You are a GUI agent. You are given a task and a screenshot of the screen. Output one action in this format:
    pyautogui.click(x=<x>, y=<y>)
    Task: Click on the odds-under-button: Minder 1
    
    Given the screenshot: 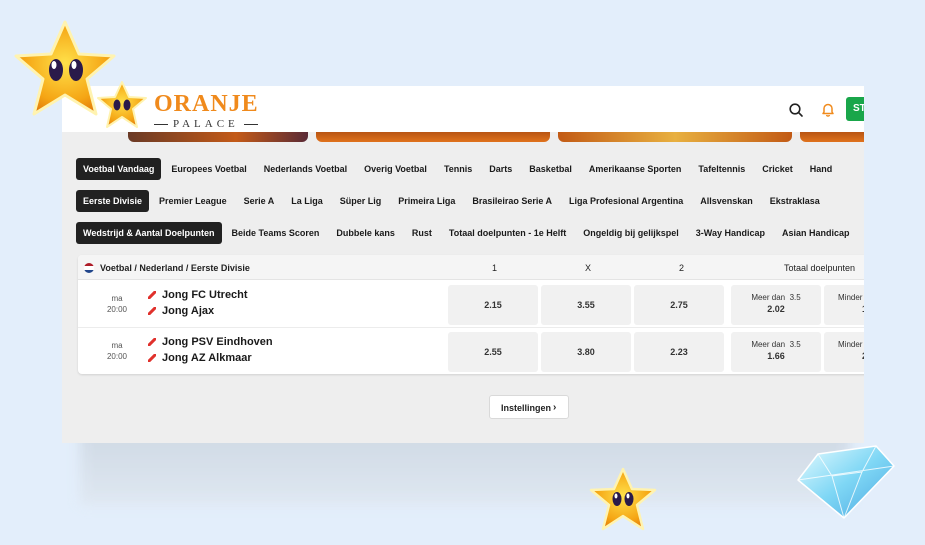 What is the action you would take?
    pyautogui.click(x=844, y=305)
    